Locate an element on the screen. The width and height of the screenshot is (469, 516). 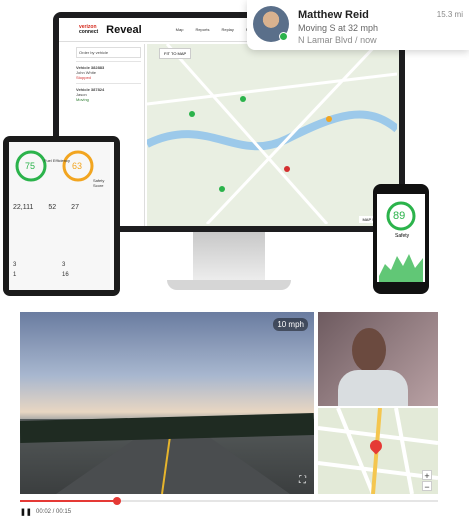
map-button: MAP is located at coordinates (366, 219).